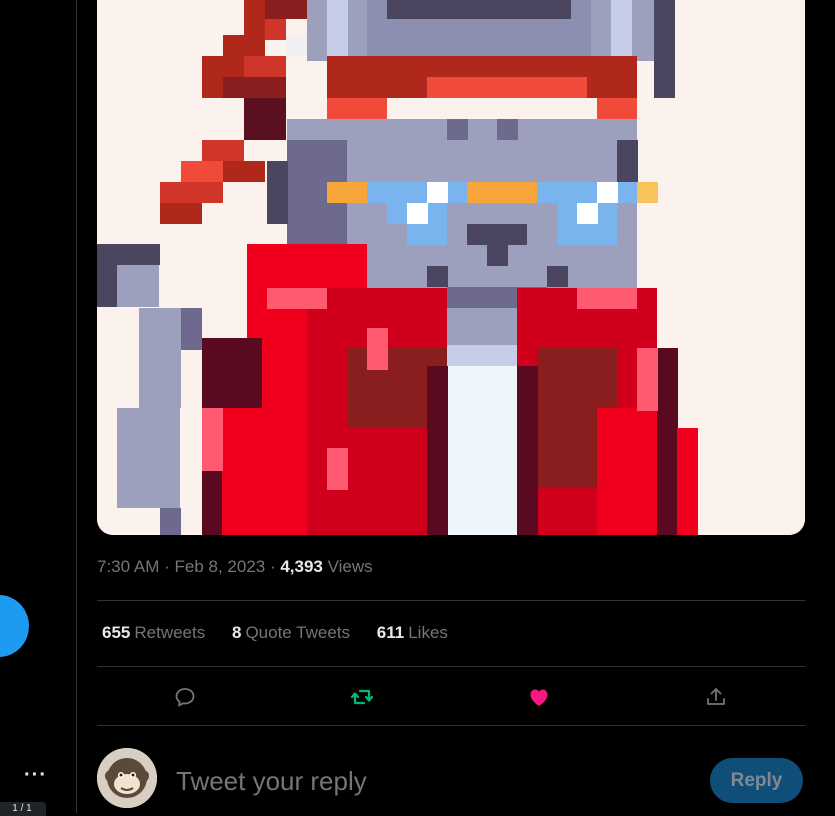  I want to click on retweets-stat: 655 Retweets, so click(153, 633).